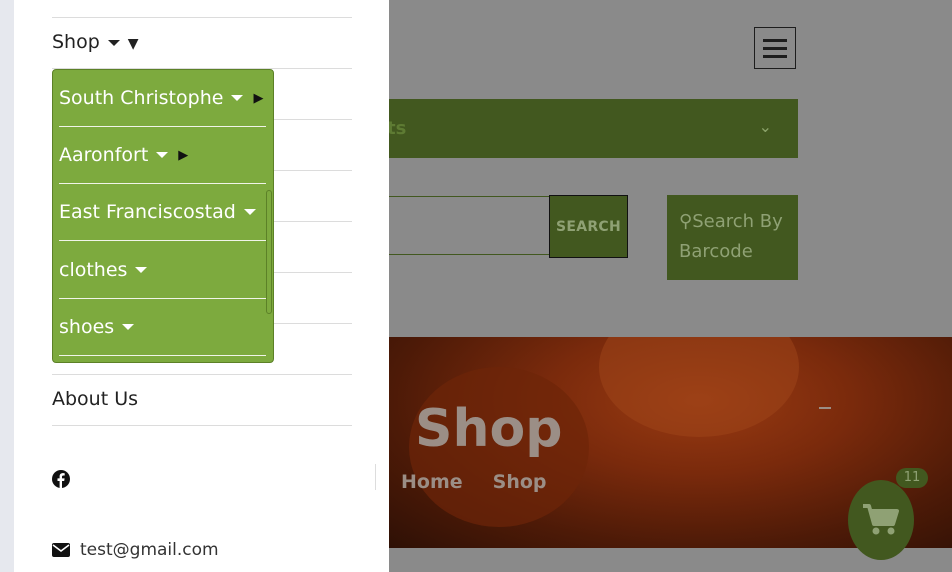  Describe the element at coordinates (147, 212) in the screenshot. I see `dropdown-item-label: East Franciscostad` at that location.